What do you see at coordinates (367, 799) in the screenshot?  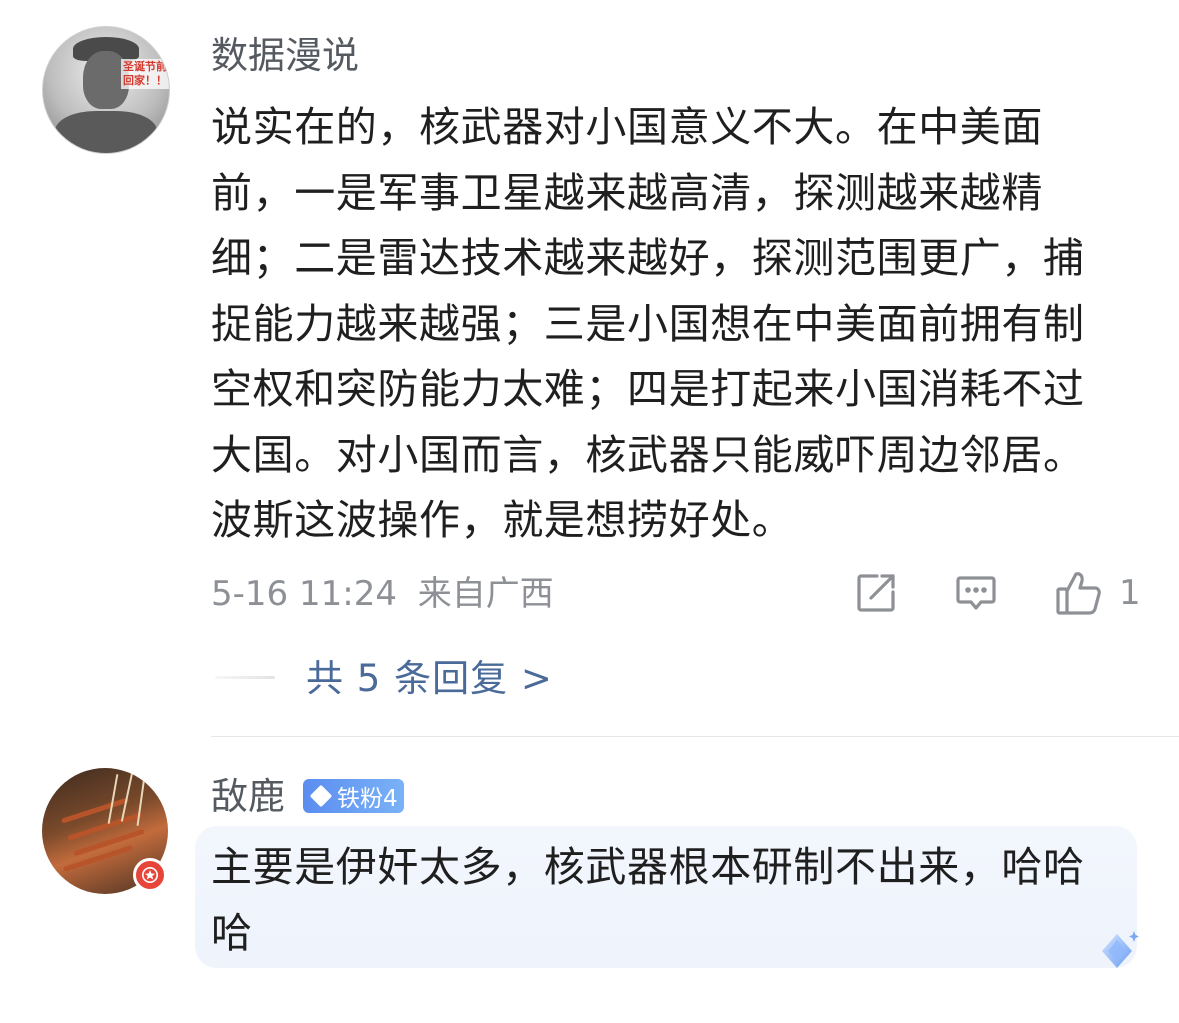 I see `fan-level-label: 铁粉4` at bounding box center [367, 799].